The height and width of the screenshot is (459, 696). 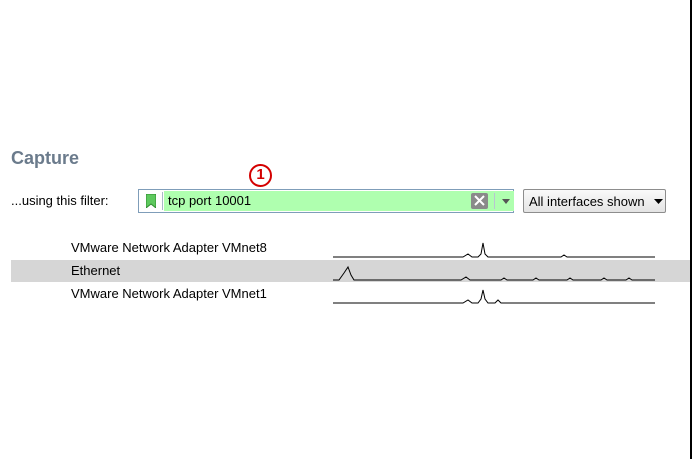 I want to click on clear-filter-icon, so click(x=479, y=201).